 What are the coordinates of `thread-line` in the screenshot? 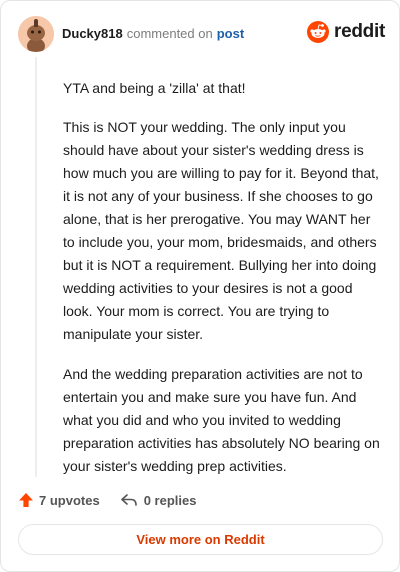 It's located at (36, 267).